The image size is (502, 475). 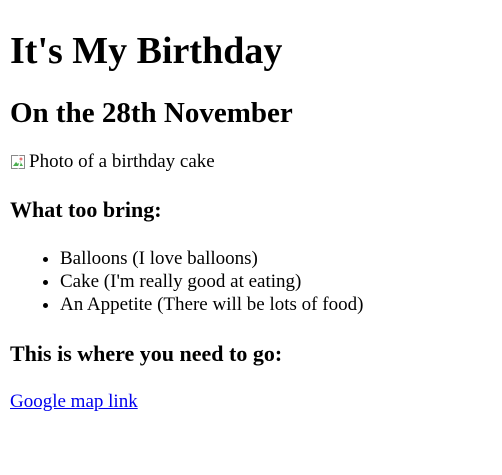 I want to click on birthday-cake-image: Photo of a birthday cake, so click(x=251, y=162).